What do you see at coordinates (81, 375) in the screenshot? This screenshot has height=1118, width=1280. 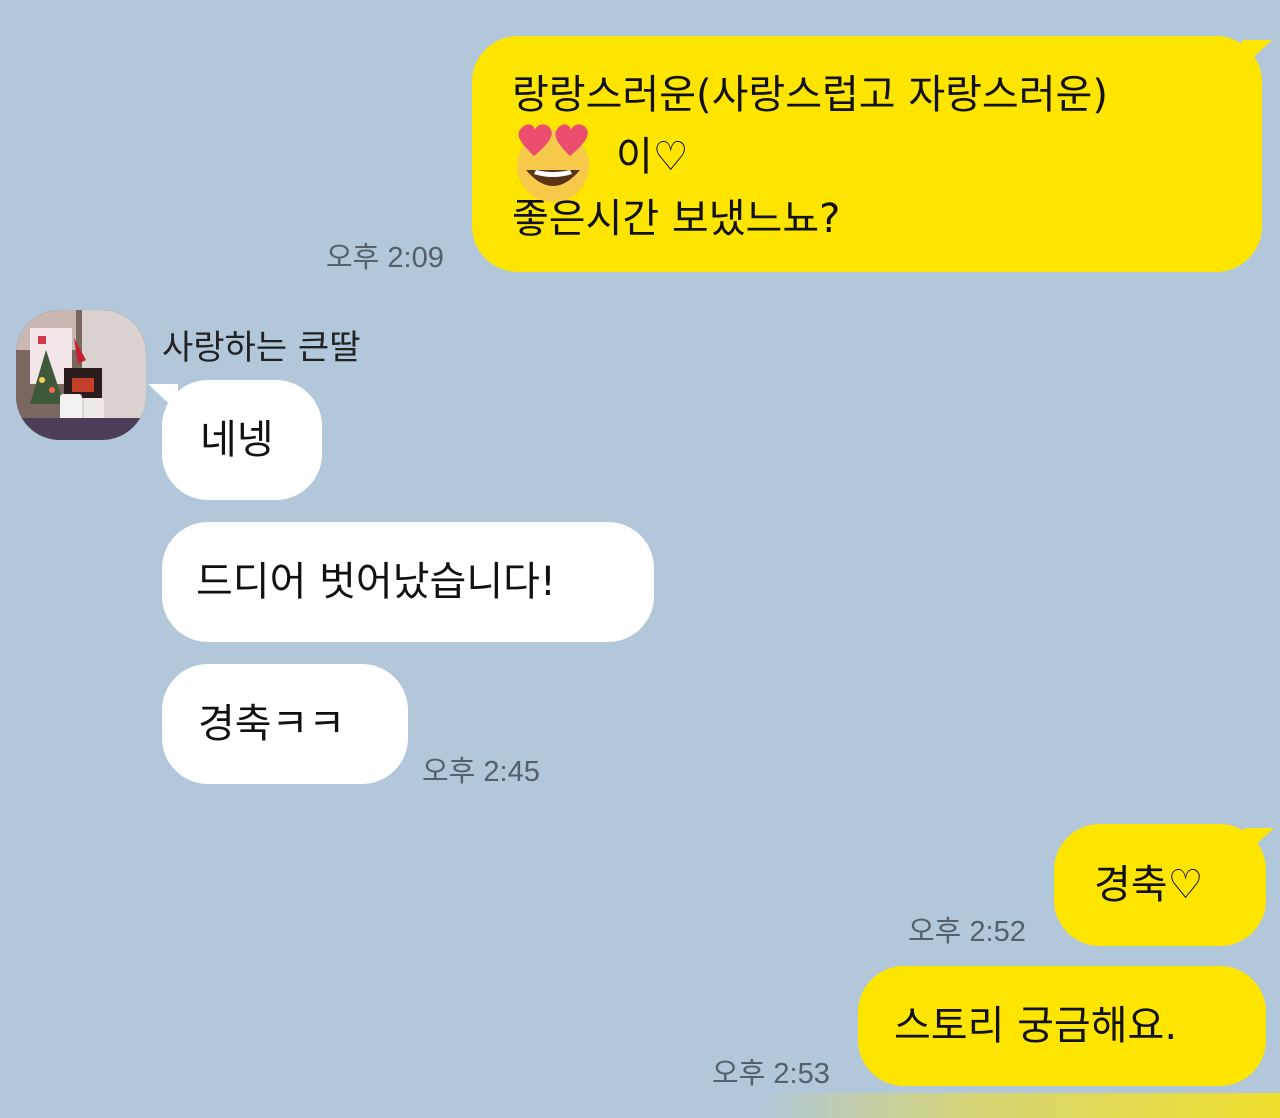 I see `avatar` at bounding box center [81, 375].